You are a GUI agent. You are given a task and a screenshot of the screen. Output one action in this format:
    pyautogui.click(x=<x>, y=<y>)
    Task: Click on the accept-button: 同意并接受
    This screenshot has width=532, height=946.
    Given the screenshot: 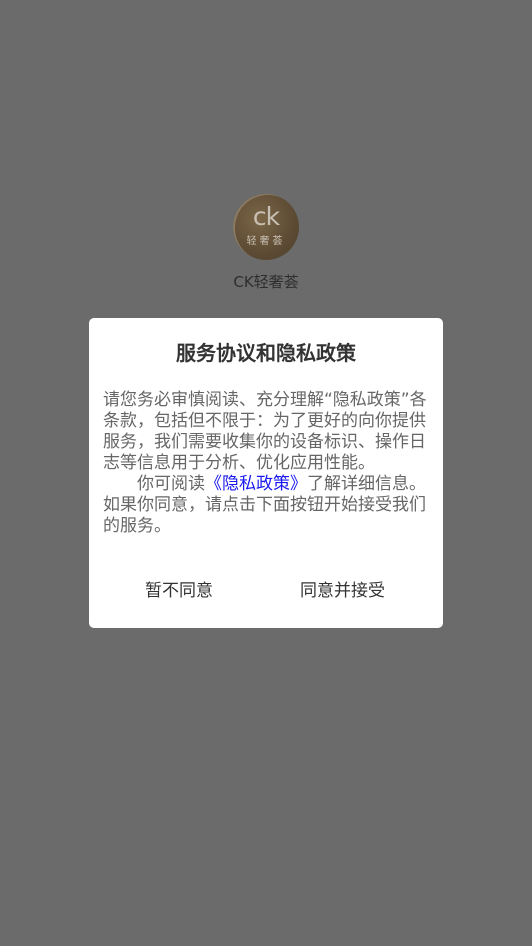 What is the action you would take?
    pyautogui.click(x=342, y=591)
    